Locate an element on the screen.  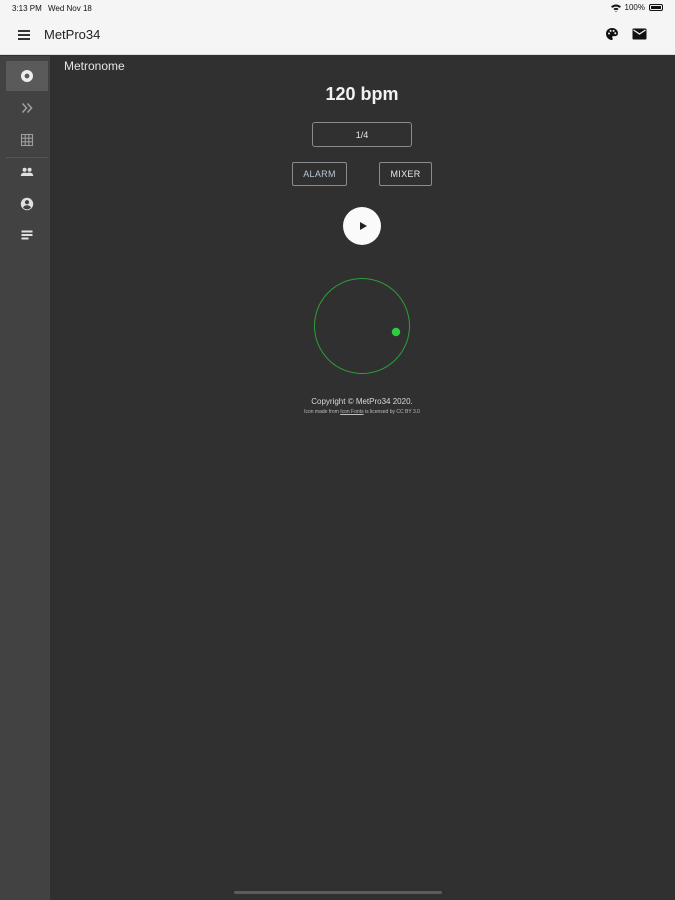
app-title: MetPro34 is located at coordinates (72, 34).